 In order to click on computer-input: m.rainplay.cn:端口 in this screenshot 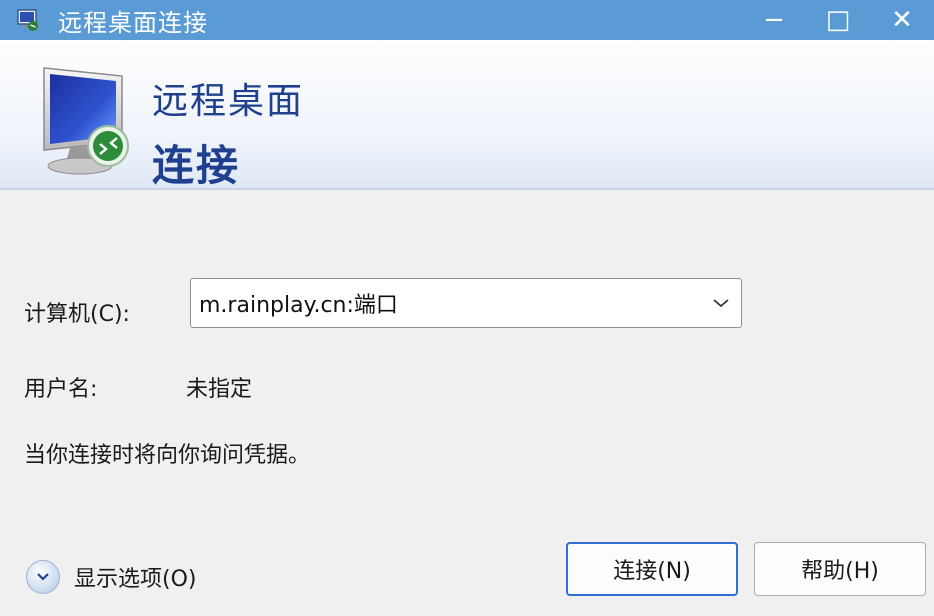, I will do `click(450, 303)`.